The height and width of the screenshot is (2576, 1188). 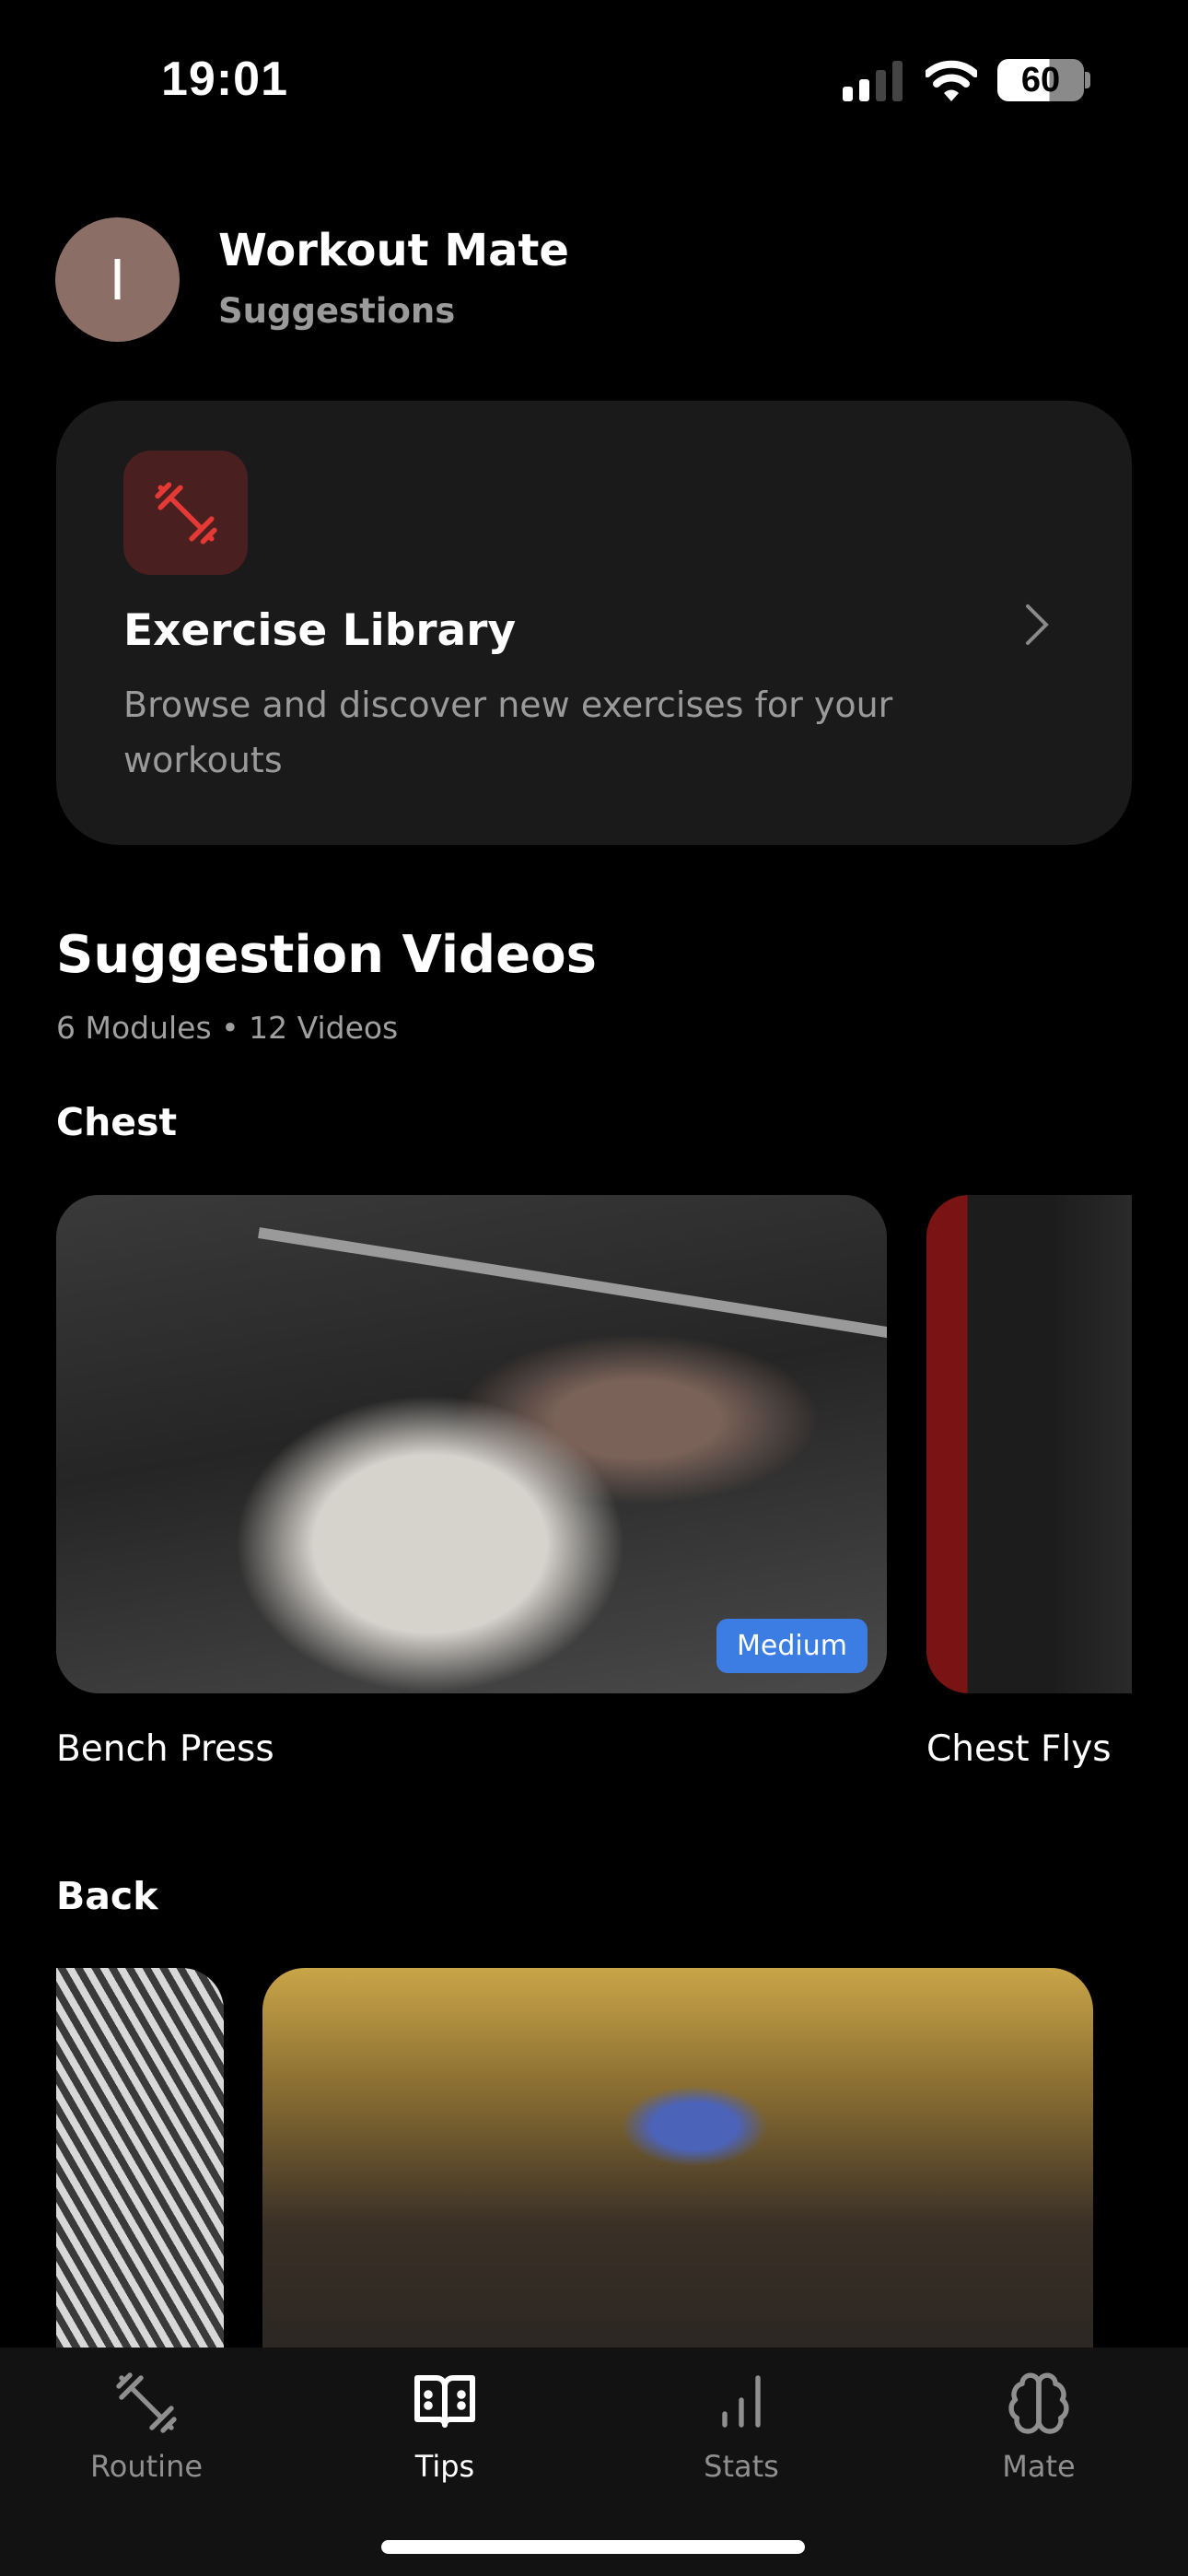 I want to click on cellular-signal-icon, so click(x=873, y=81).